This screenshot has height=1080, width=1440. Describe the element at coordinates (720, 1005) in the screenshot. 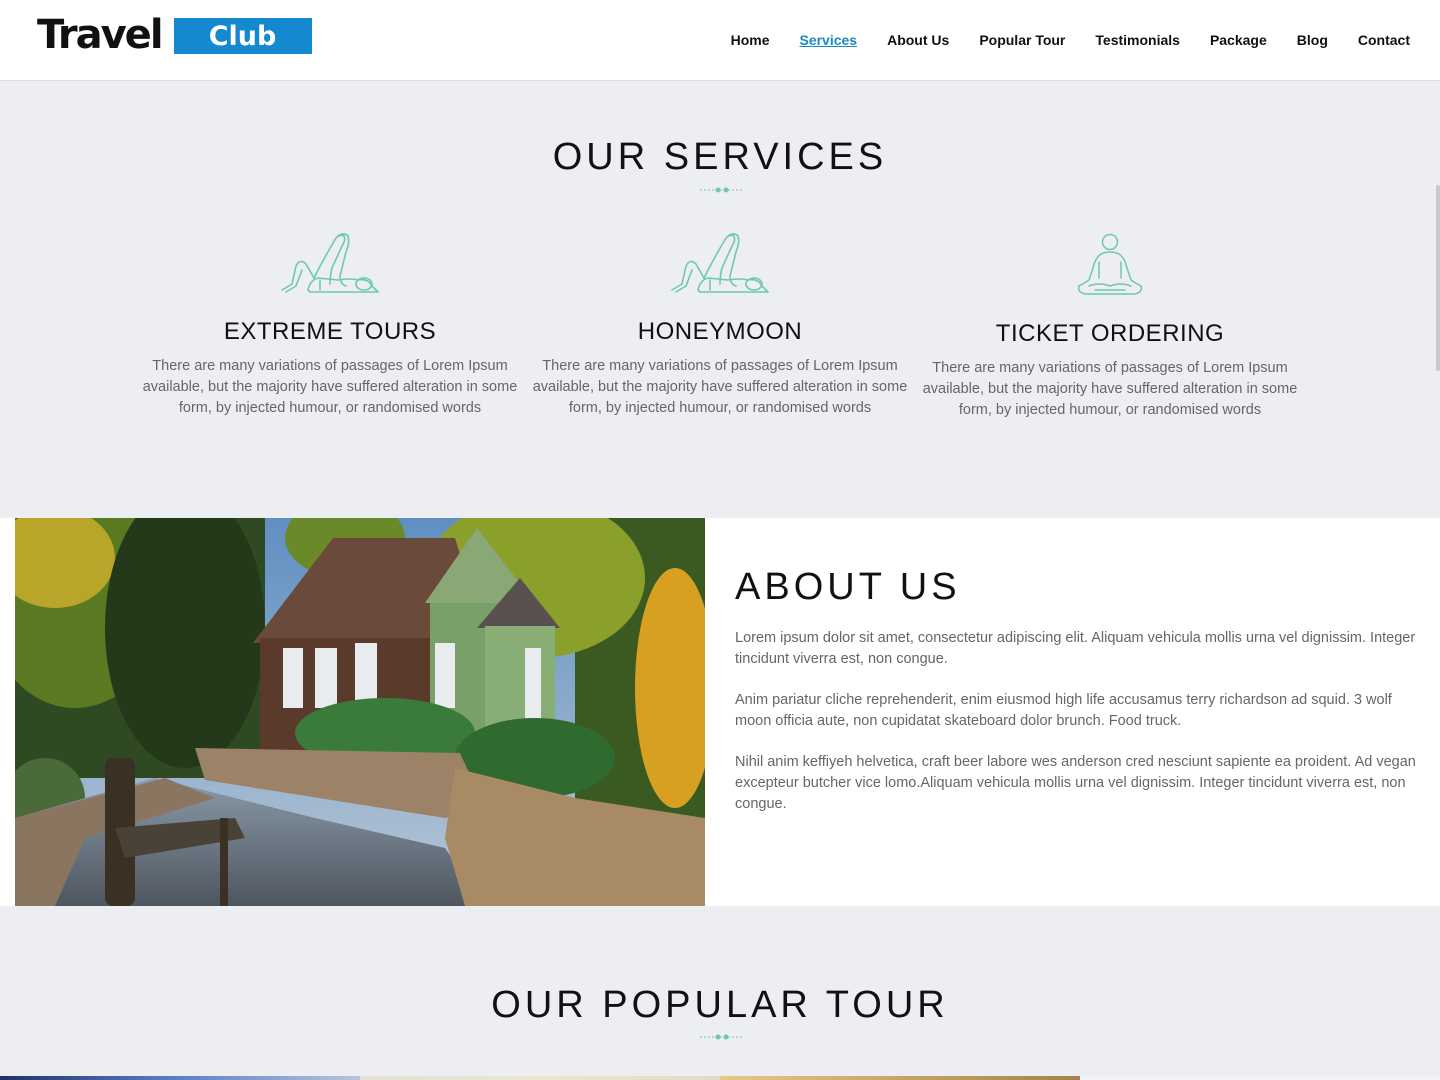

I see `popular-tour-title: OUR POPULAR TOUR` at that location.